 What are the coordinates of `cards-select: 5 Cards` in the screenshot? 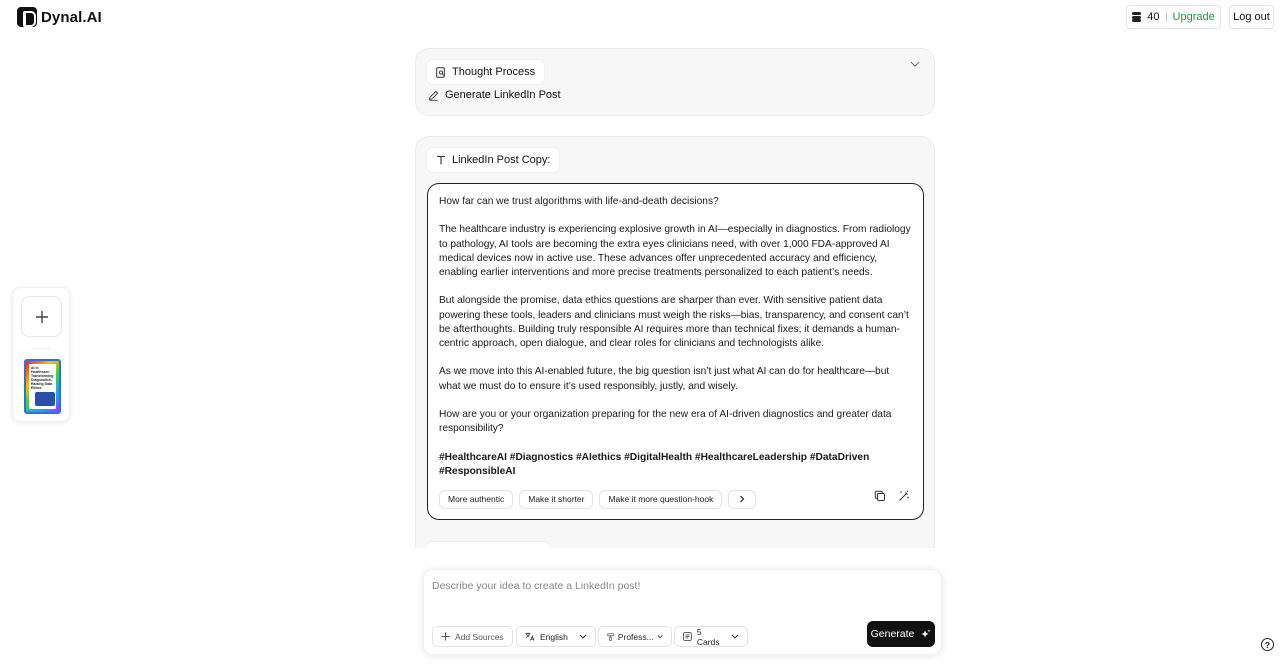 It's located at (711, 636).